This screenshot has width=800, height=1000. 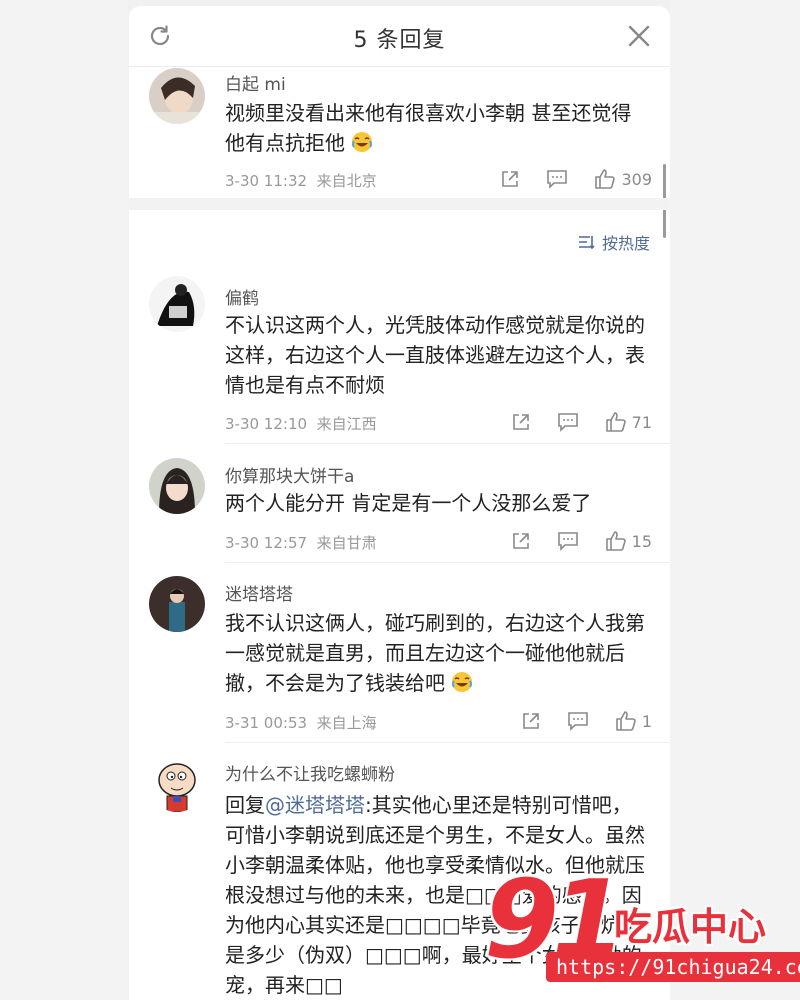 I want to click on comment-actions: 309, so click(x=576, y=179).